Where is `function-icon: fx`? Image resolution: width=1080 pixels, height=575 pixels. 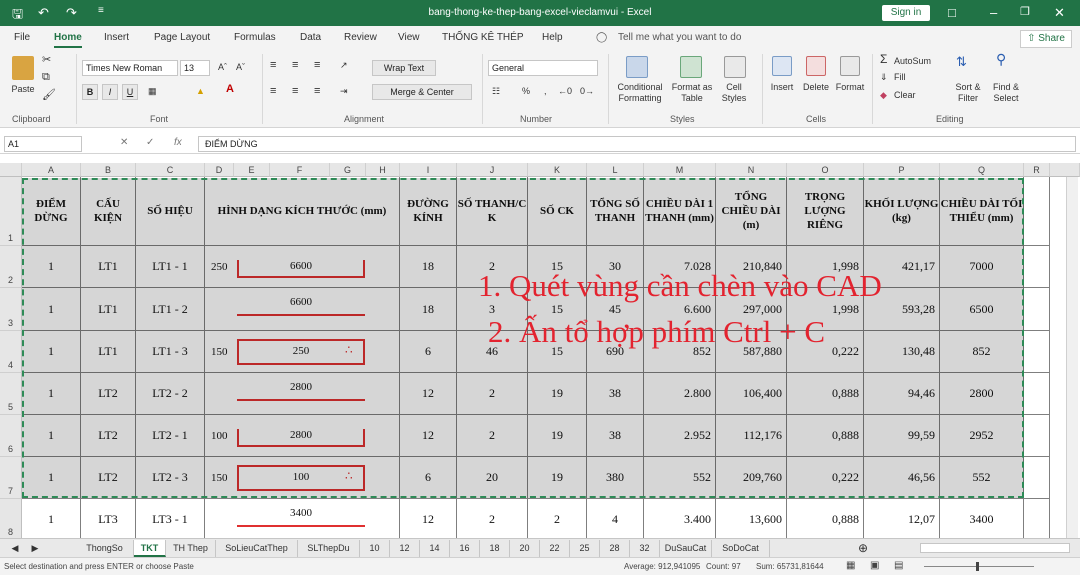
function-icon: fx is located at coordinates (178, 142).